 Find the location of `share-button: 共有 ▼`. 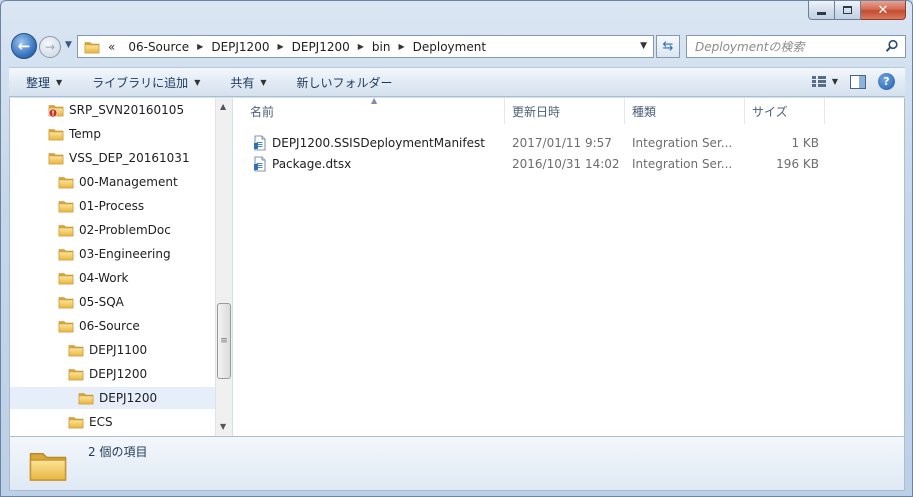

share-button: 共有 ▼ is located at coordinates (243, 82).